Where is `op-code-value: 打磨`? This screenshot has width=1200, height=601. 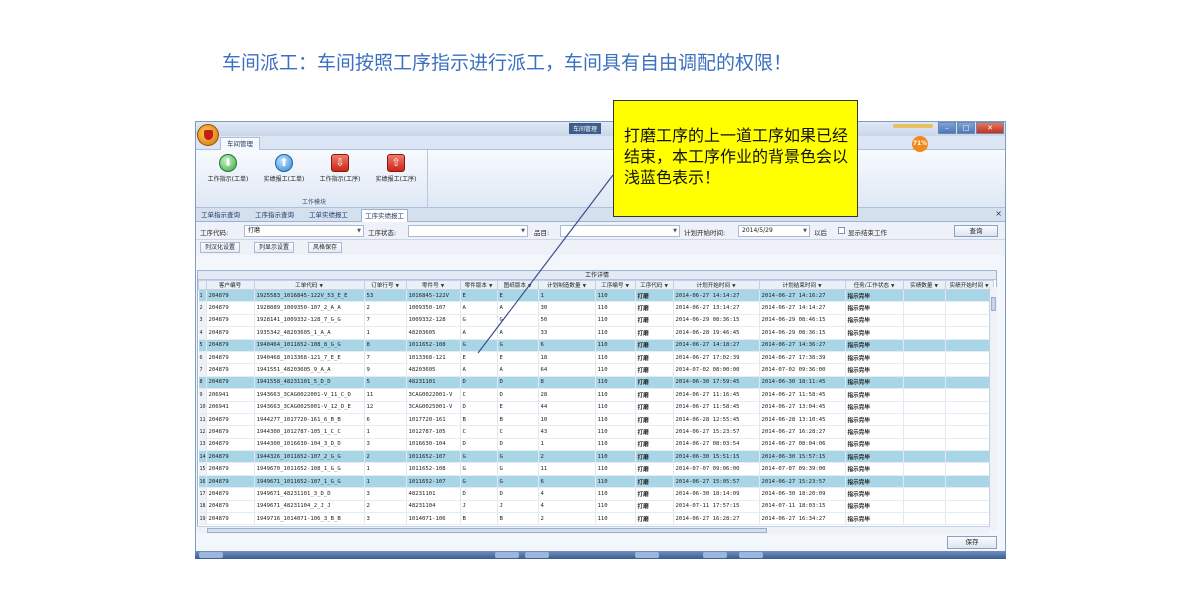
op-code-value: 打磨 is located at coordinates (254, 230).